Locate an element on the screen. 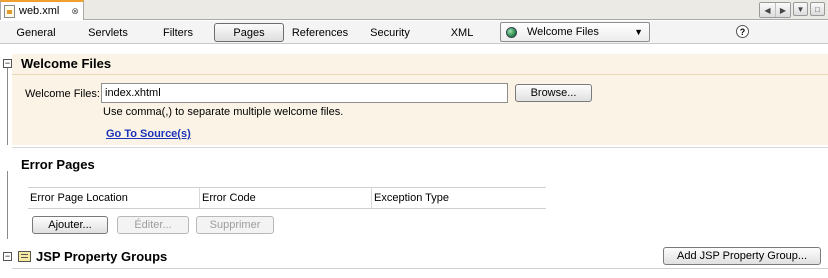 This screenshot has width=828, height=278. chevron-down-icon: ▼ is located at coordinates (638, 32).